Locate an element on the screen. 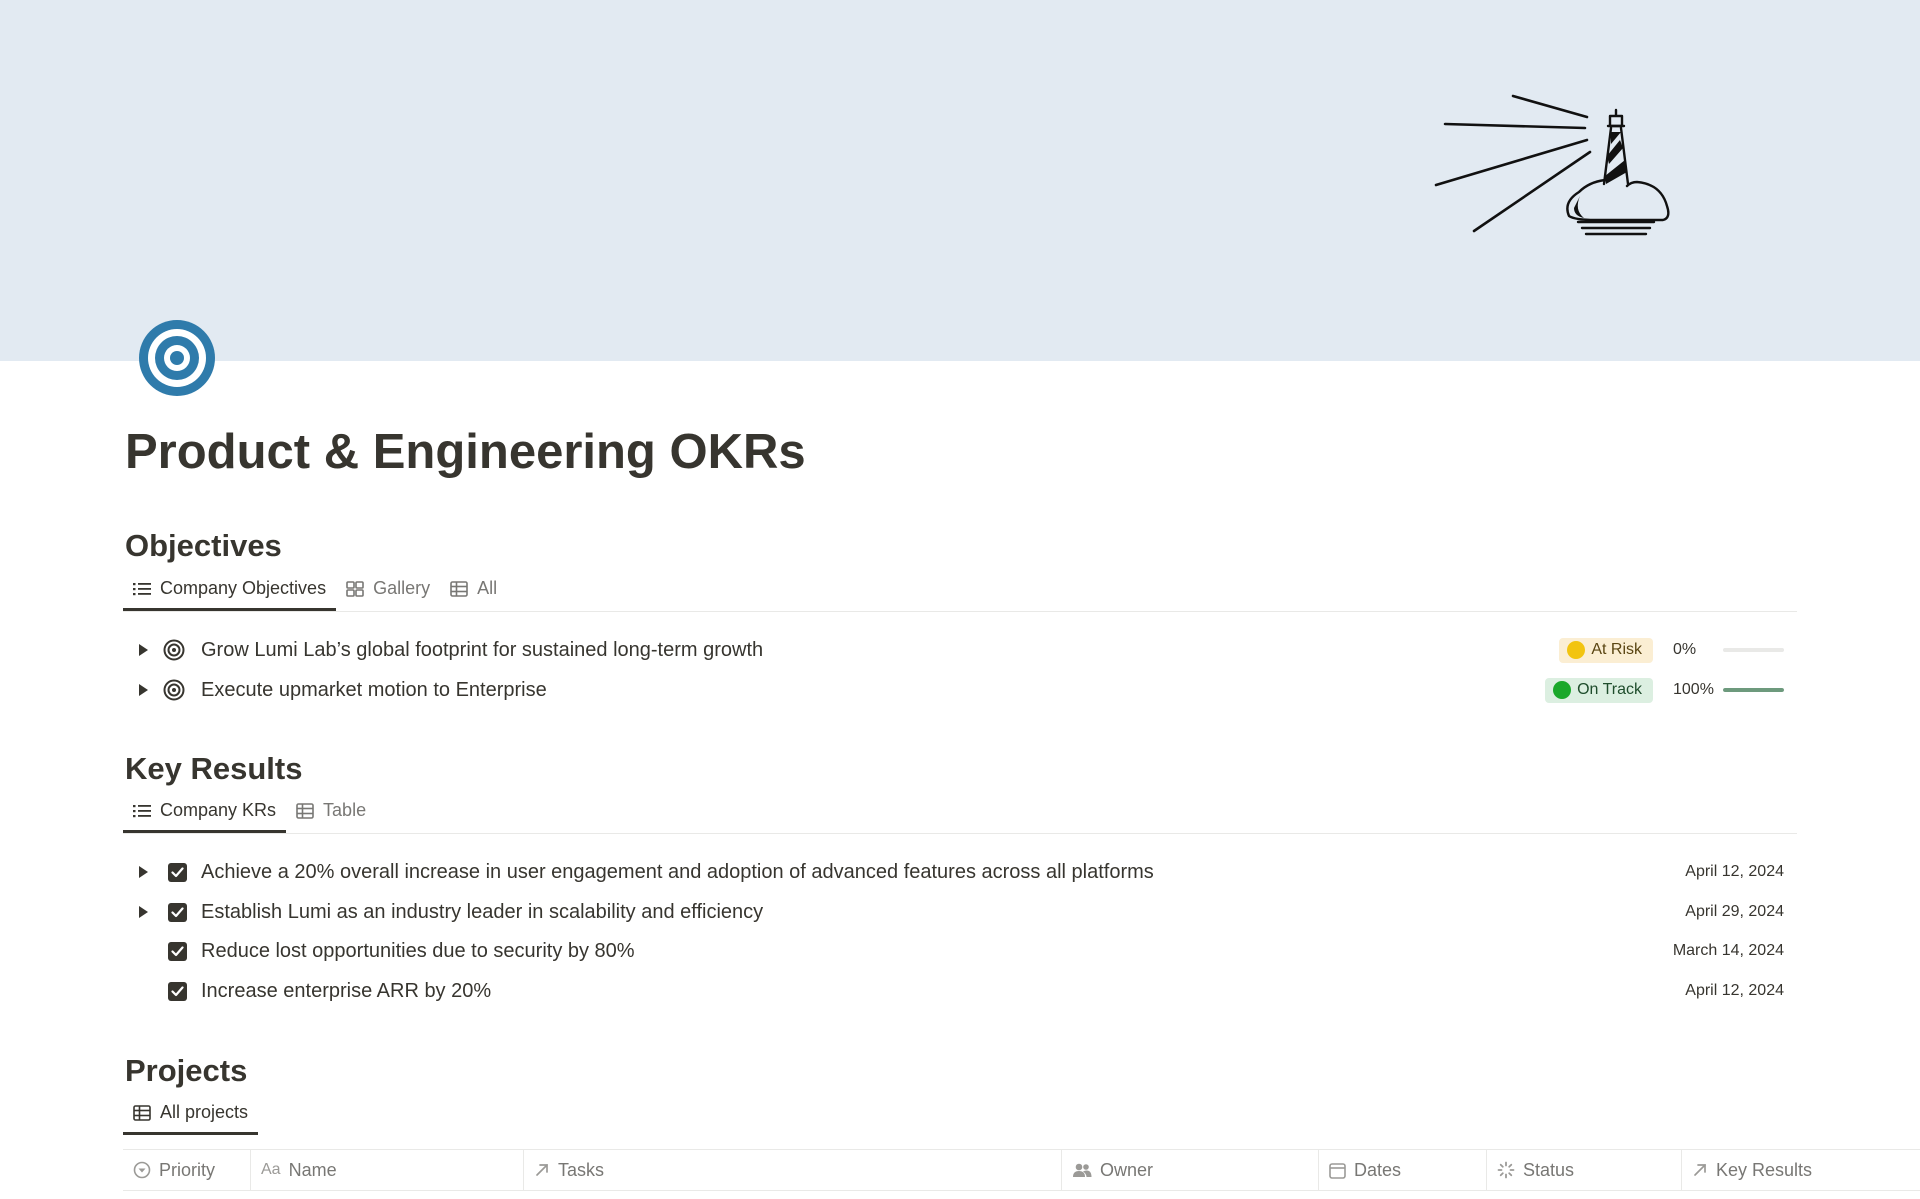  column-header-tasks: Tasks is located at coordinates (793, 1170).